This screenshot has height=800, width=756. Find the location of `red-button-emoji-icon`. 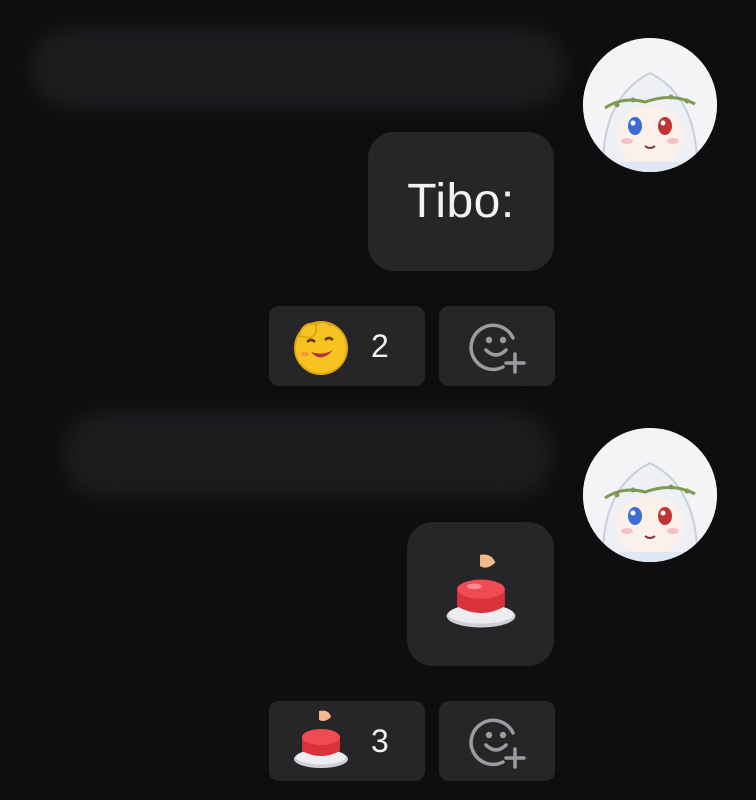

red-button-emoji-icon is located at coordinates (321, 739).